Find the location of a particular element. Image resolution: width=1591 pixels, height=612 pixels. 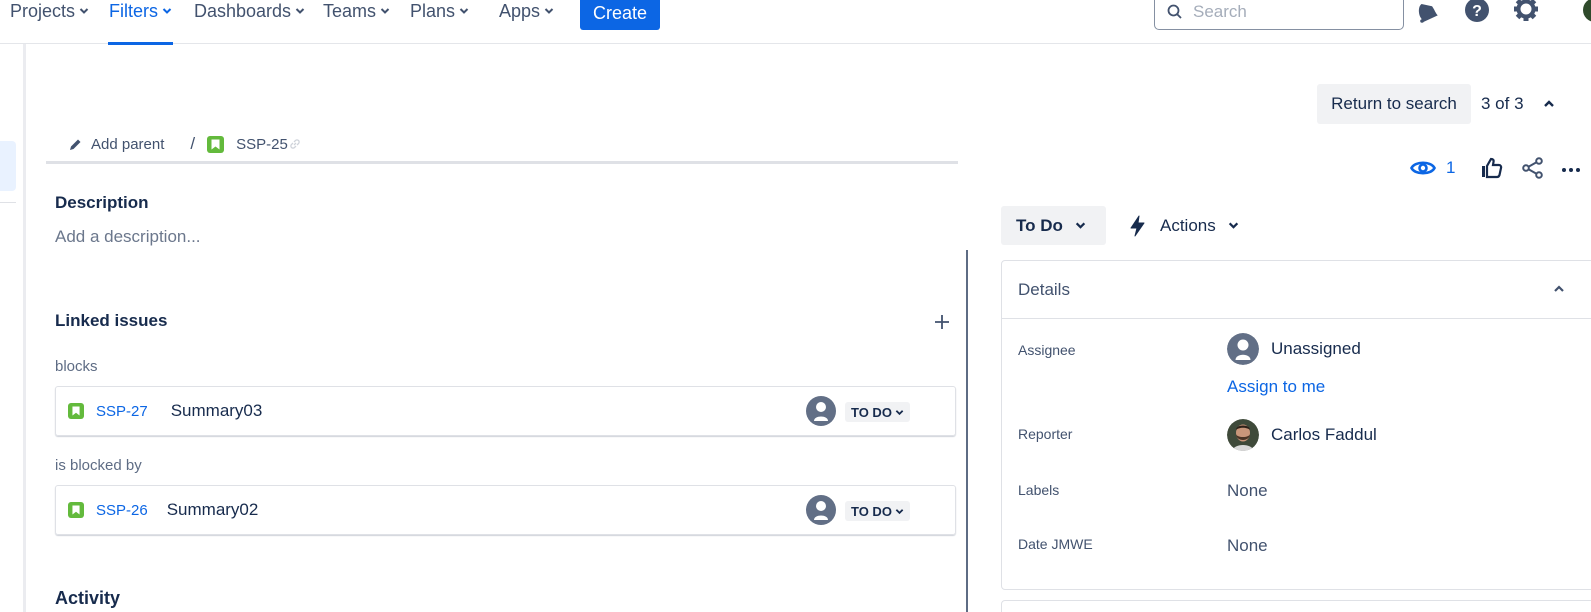

share-icon is located at coordinates (1532, 168).